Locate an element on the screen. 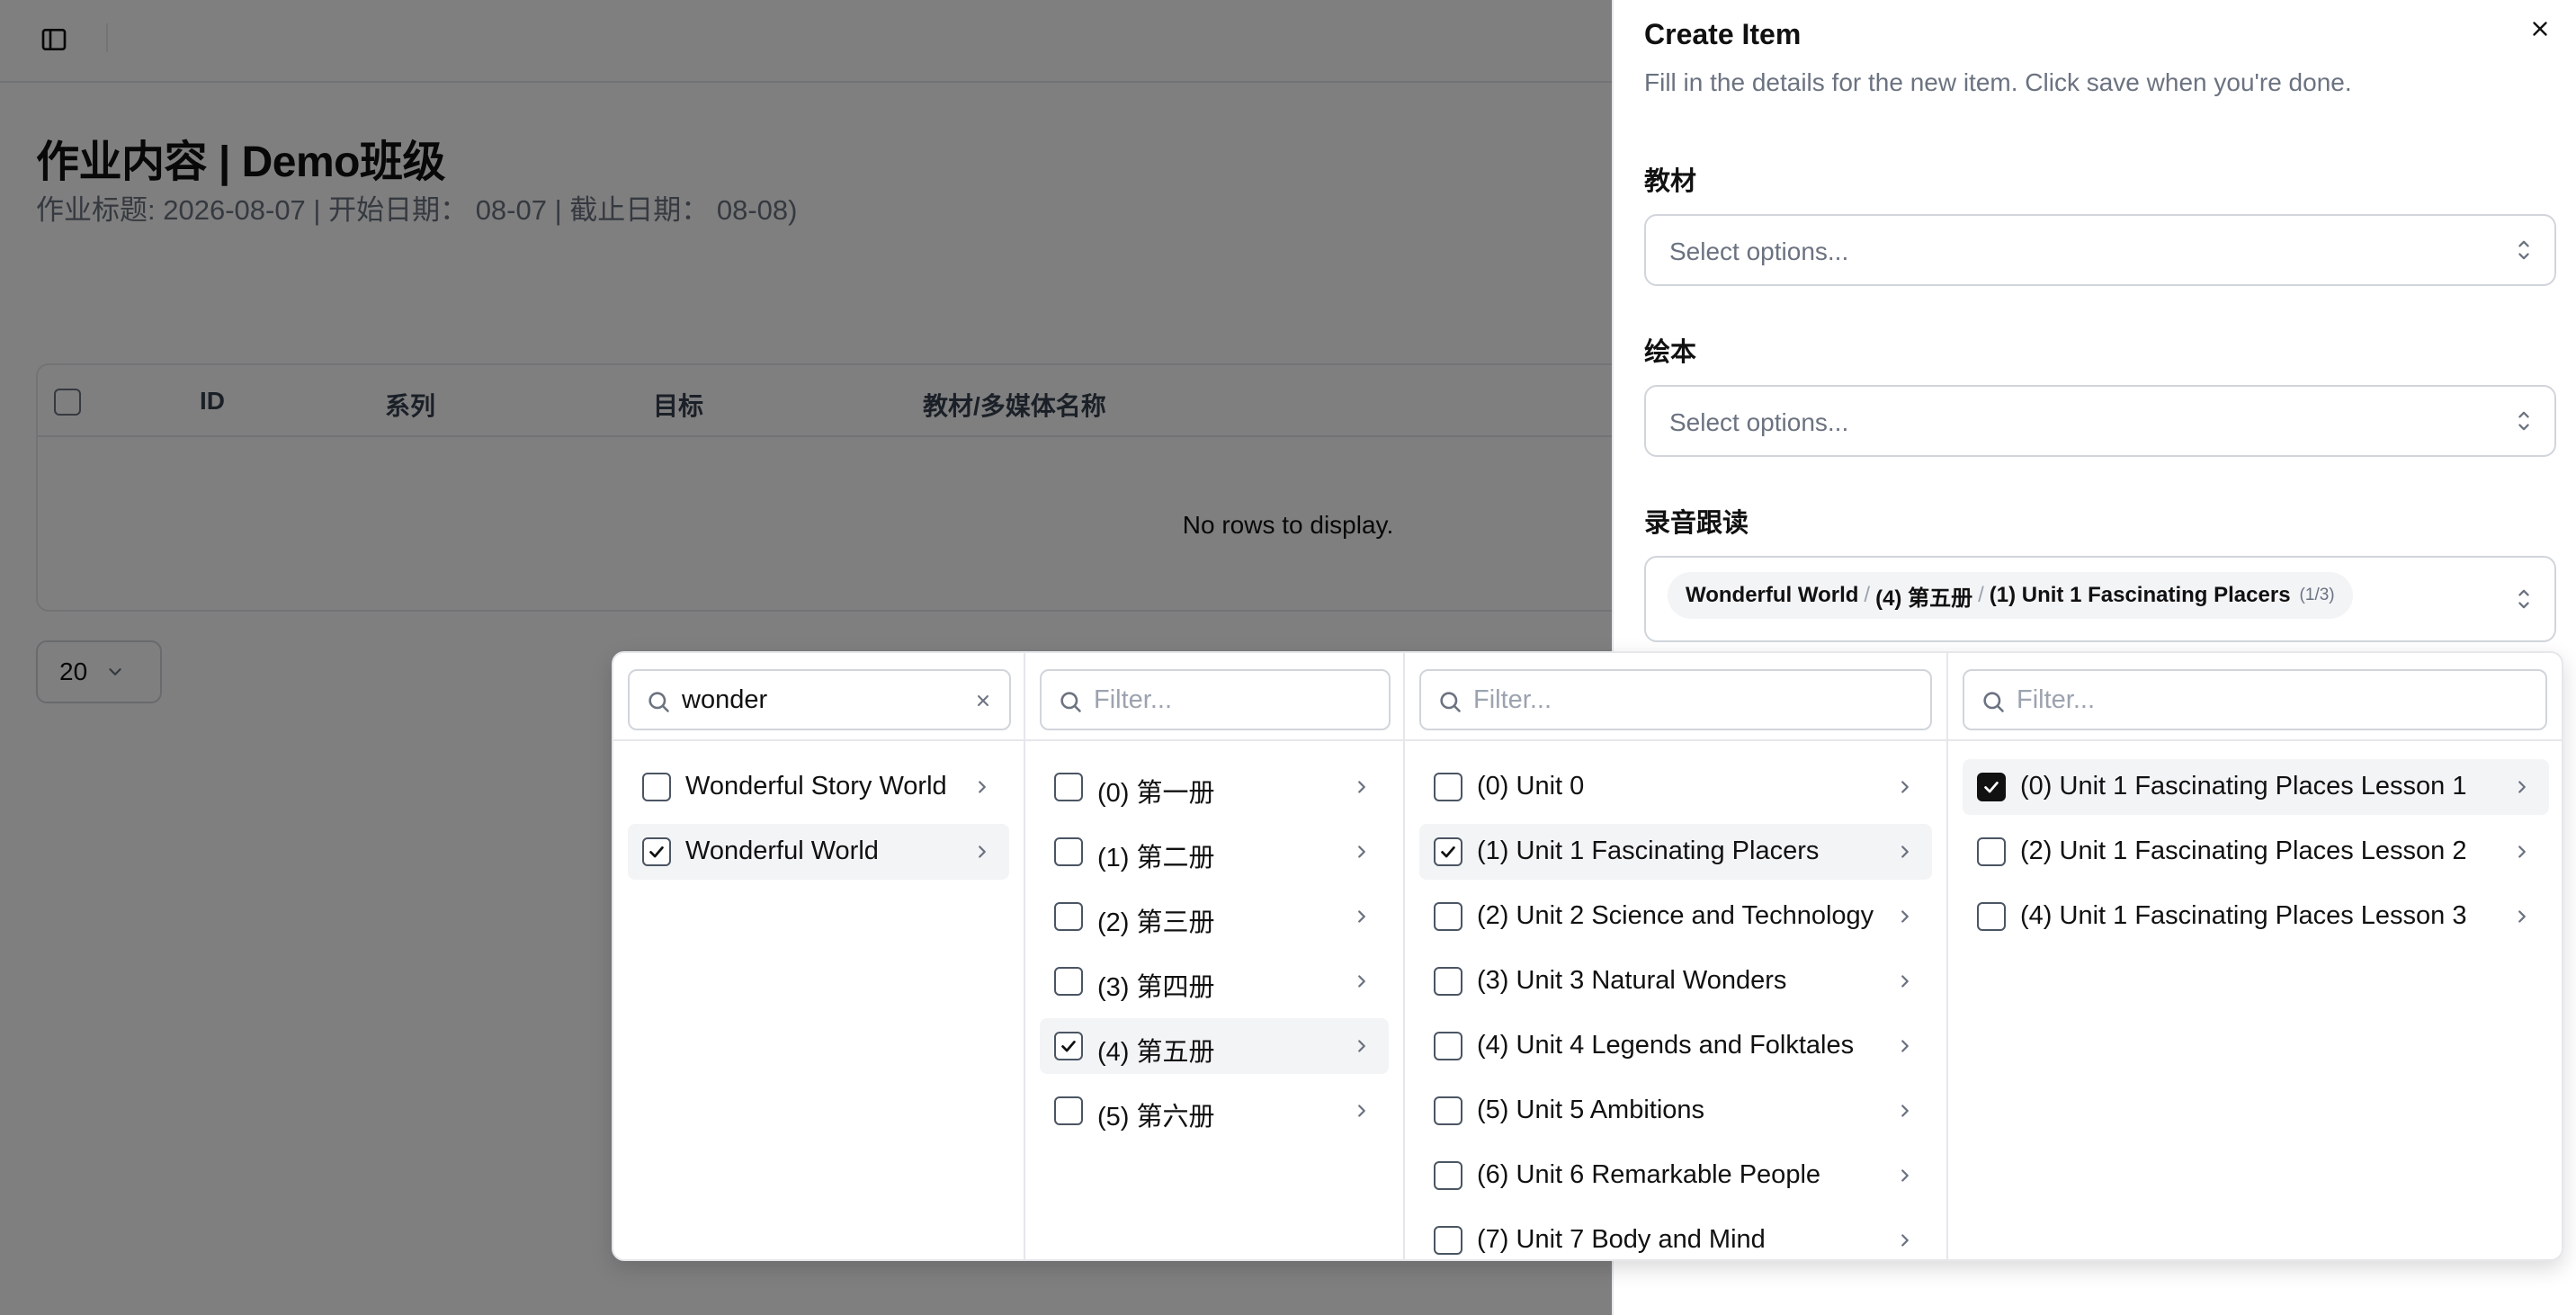 The width and height of the screenshot is (2576, 1315). option-label: Wonderful World is located at coordinates (782, 851).